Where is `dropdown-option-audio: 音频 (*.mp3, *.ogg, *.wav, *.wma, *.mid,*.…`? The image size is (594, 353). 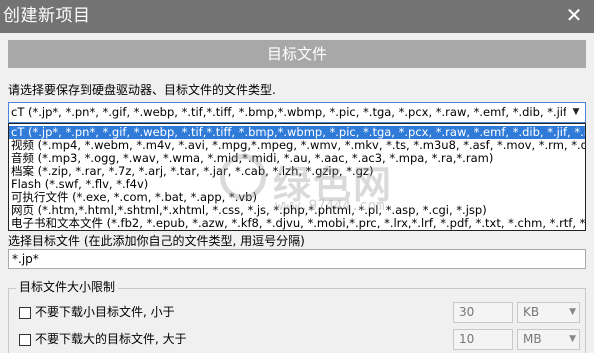
dropdown-option-audio: 音频 (*.mp3, *.ogg, *.wav, *.wma, *.mid,*.… is located at coordinates (297, 158).